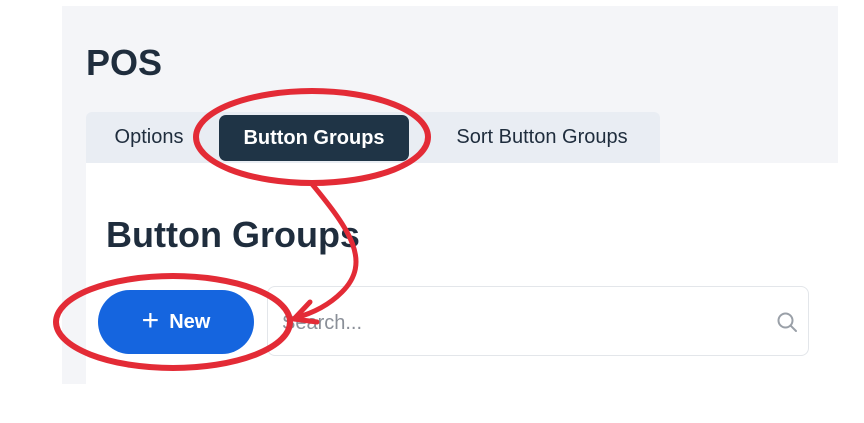  Describe the element at coordinates (787, 322) in the screenshot. I see `search-icon` at that location.